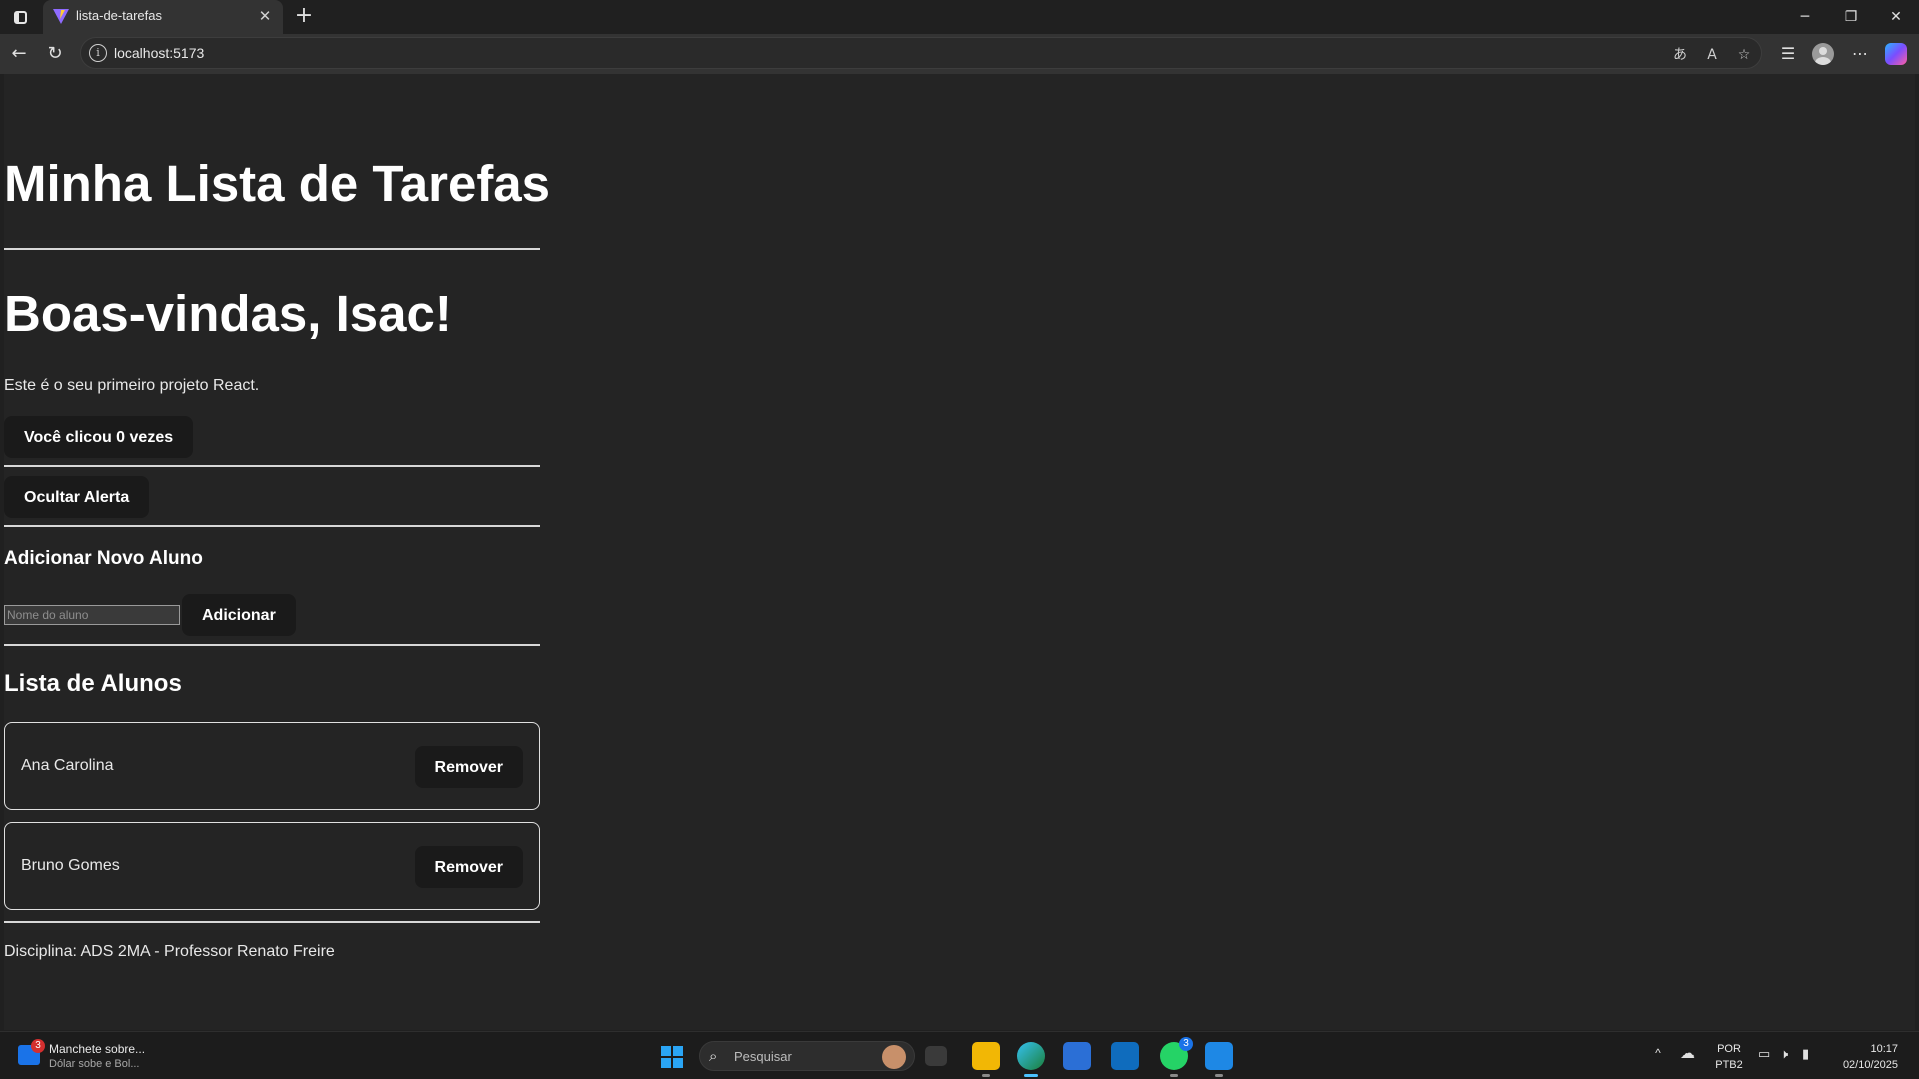 The height and width of the screenshot is (1079, 1919). What do you see at coordinates (228, 313) in the screenshot?
I see `welcome-heading: Boas-vindas, Isac!` at bounding box center [228, 313].